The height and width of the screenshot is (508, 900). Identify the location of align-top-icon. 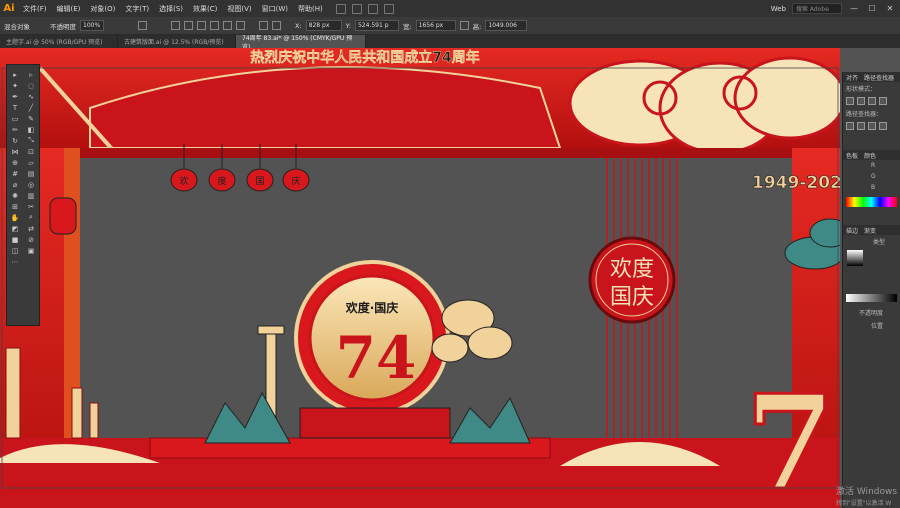
(214, 25).